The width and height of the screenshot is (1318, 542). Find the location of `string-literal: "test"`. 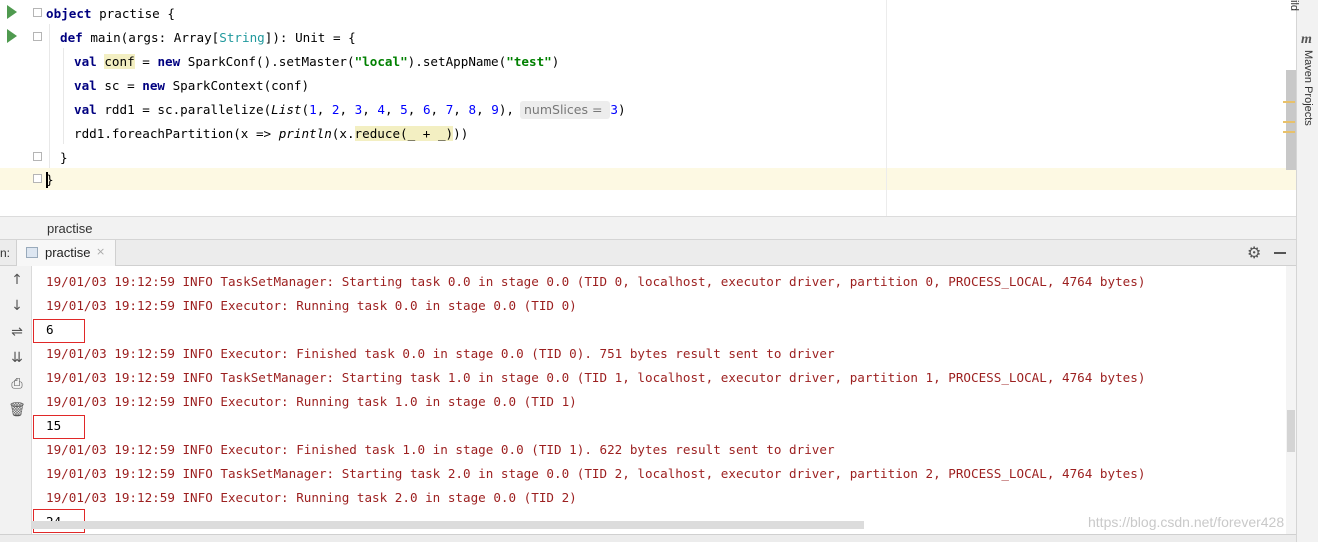

string-literal: "test" is located at coordinates (529, 61).